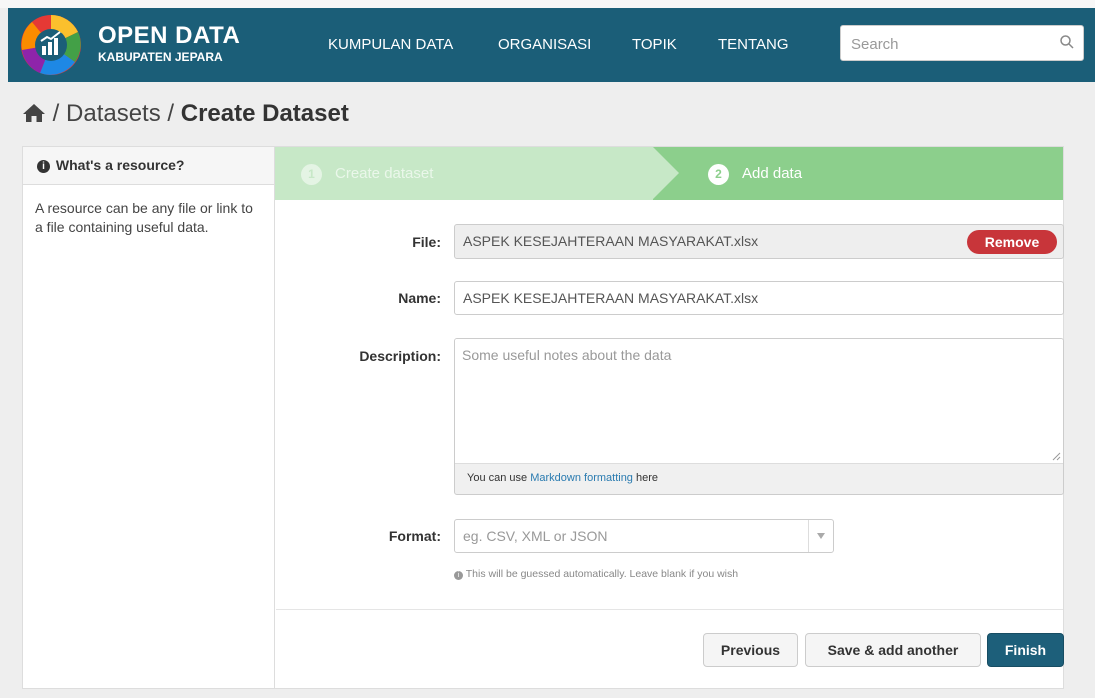  What do you see at coordinates (772, 173) in the screenshot?
I see `stage-2-label: Add data` at bounding box center [772, 173].